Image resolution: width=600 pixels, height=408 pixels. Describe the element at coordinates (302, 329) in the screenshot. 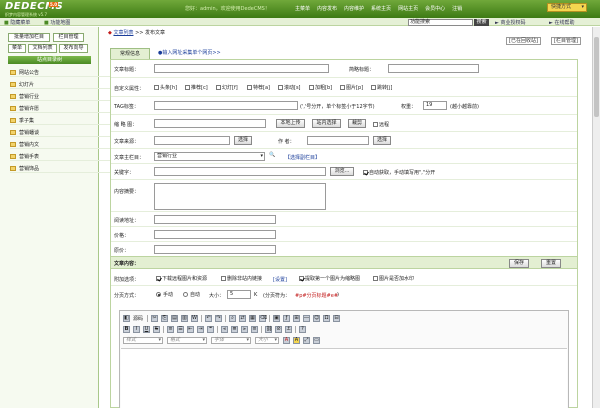

I see `about-icon: ?` at that location.